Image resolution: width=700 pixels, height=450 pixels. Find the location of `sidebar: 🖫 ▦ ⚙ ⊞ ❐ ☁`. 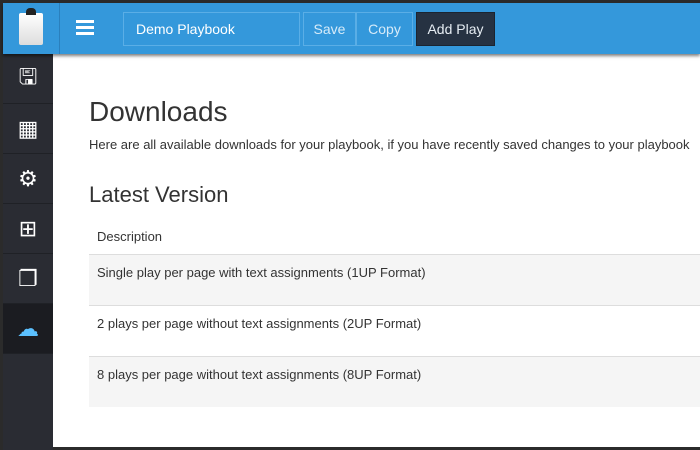

sidebar: 🖫 ▦ ⚙ ⊞ ❐ ☁ is located at coordinates (28, 252).